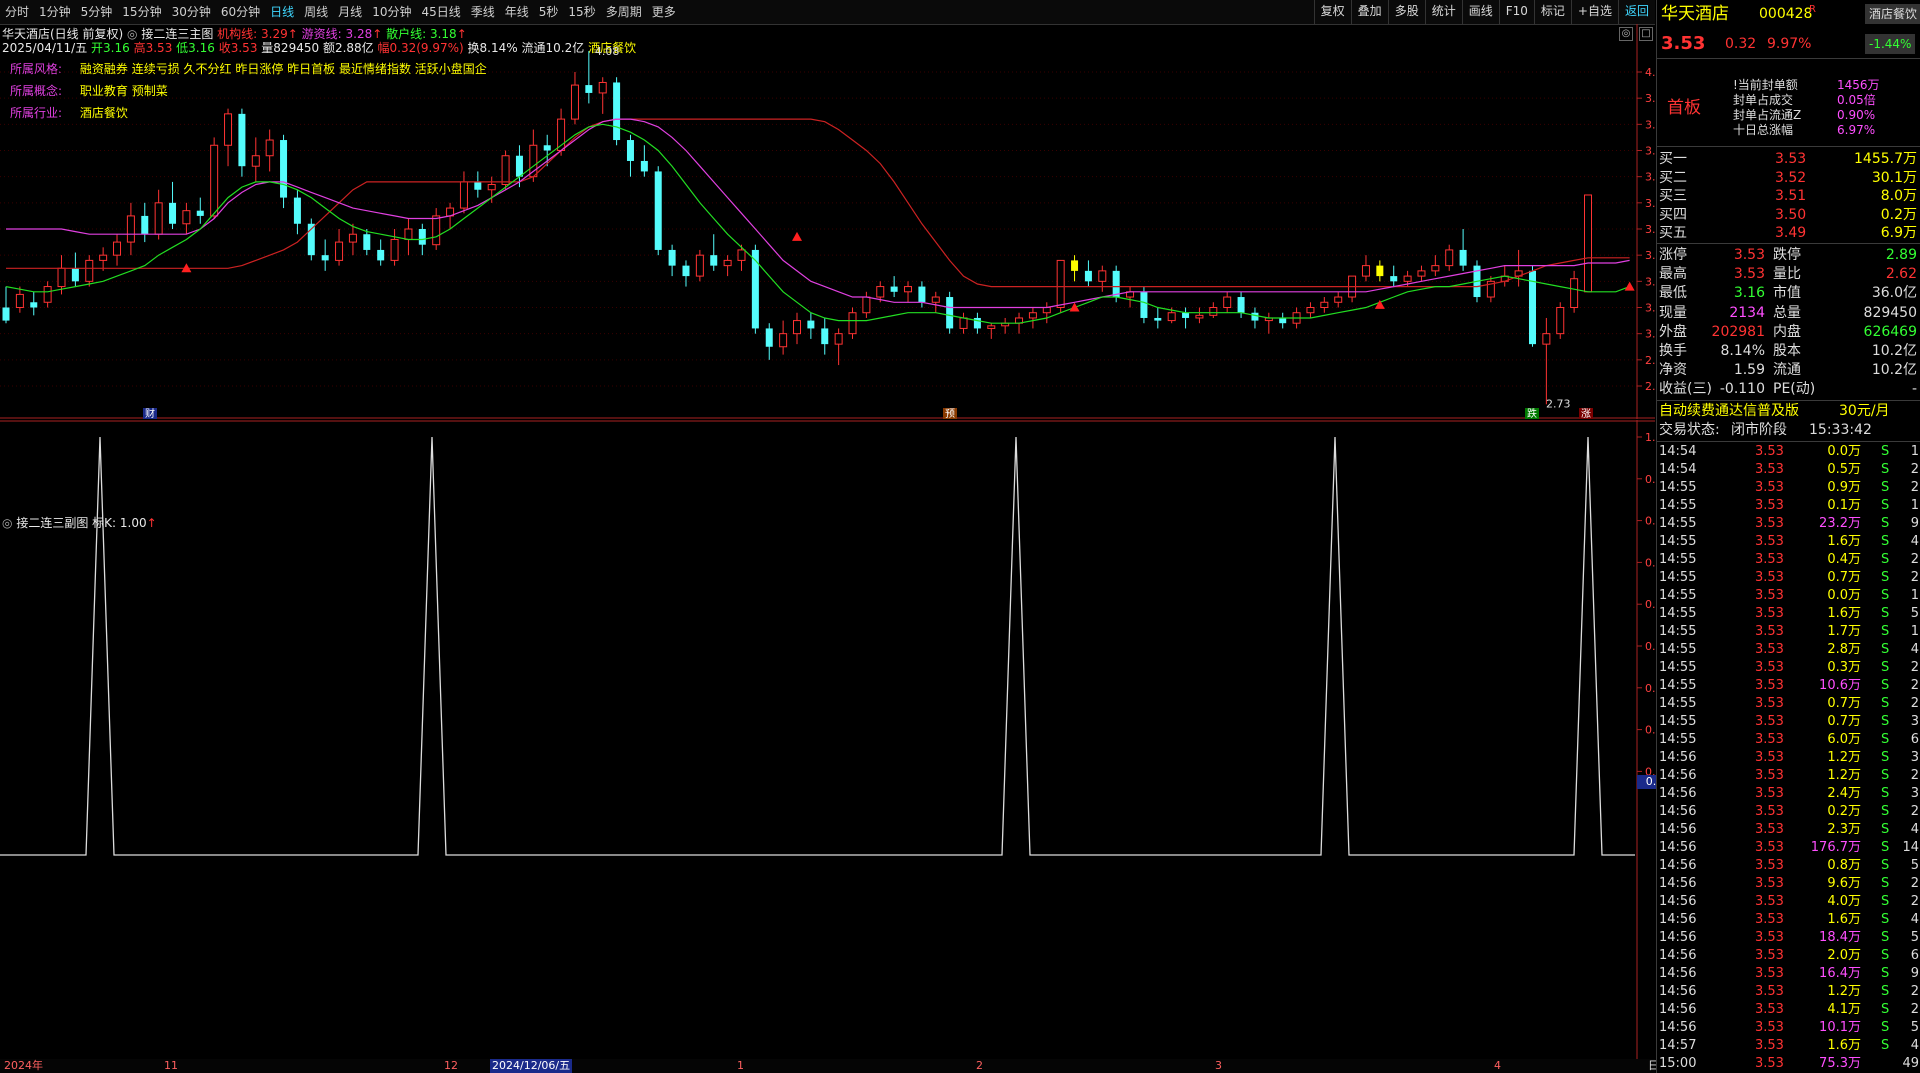  Describe the element at coordinates (7, 523) in the screenshot. I see `settings-icon: ◎` at that location.